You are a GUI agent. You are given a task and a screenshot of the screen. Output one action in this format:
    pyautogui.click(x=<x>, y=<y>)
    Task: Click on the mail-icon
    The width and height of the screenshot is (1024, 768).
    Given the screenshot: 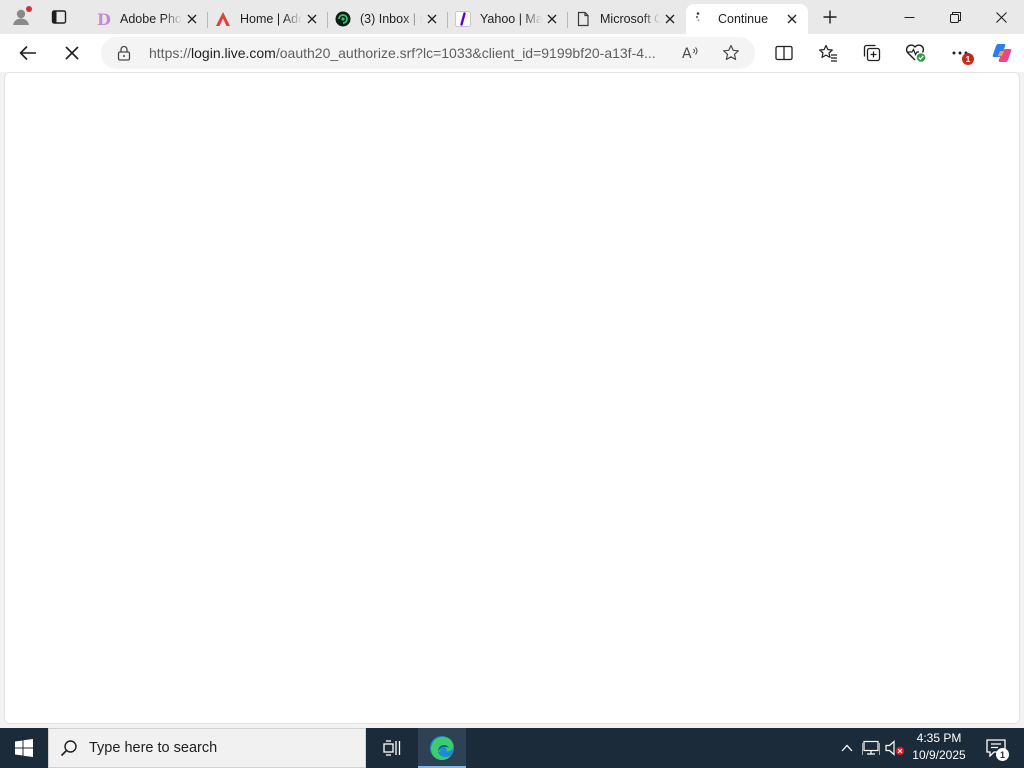 What is the action you would take?
    pyautogui.click(x=343, y=19)
    